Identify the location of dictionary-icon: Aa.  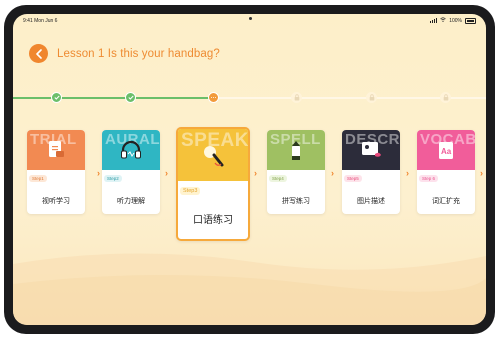
(446, 150).